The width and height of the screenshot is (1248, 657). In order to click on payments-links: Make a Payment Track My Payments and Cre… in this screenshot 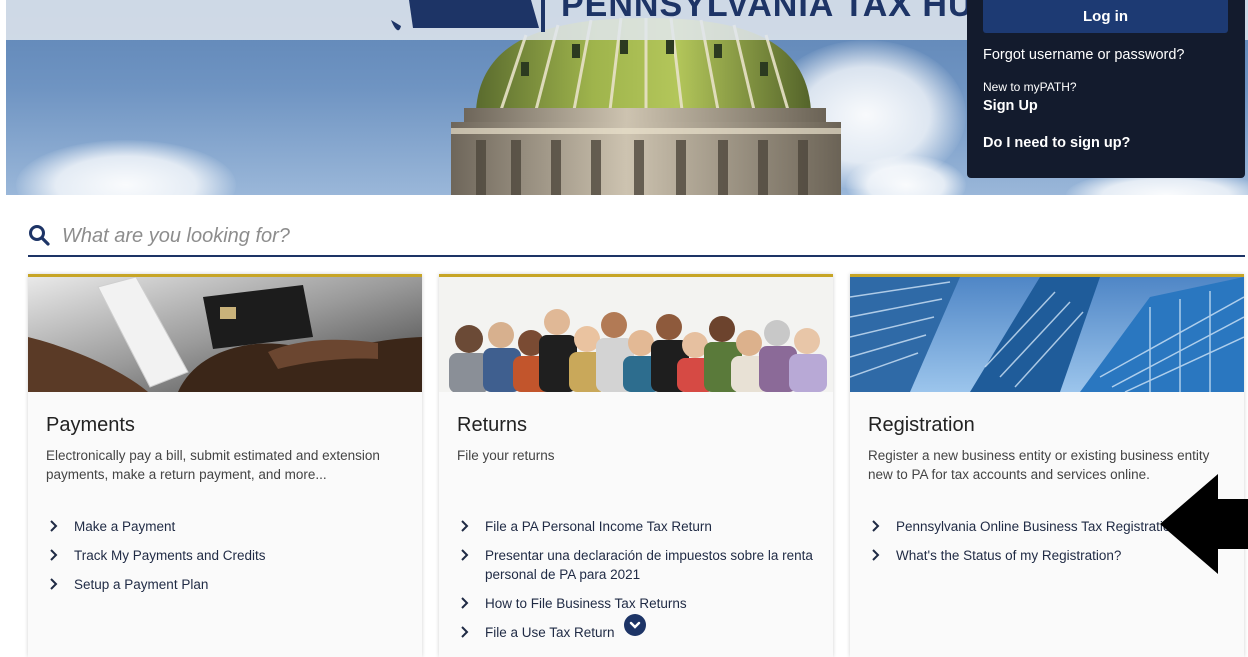, I will do `click(231, 560)`.